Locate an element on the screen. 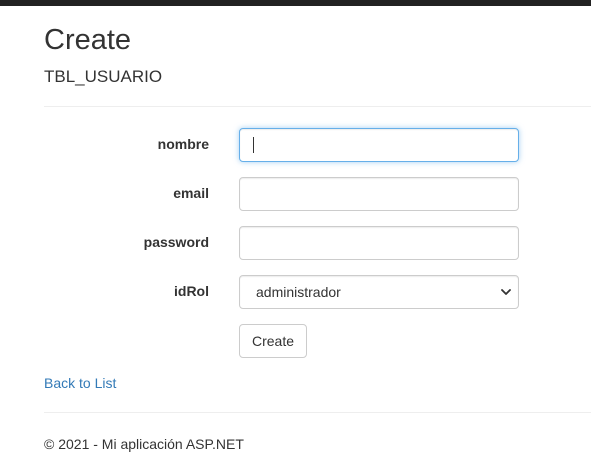 This screenshot has height=472, width=591. text-cursor is located at coordinates (253, 145).